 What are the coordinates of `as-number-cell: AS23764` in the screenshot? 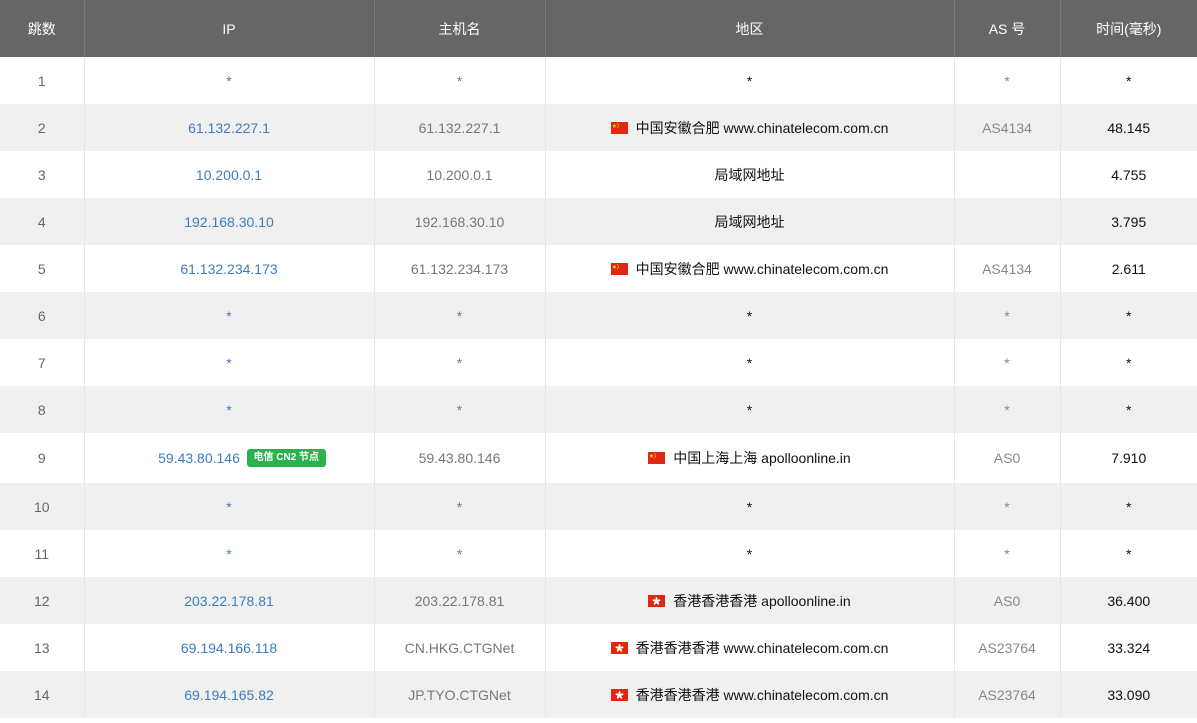 It's located at (1007, 647).